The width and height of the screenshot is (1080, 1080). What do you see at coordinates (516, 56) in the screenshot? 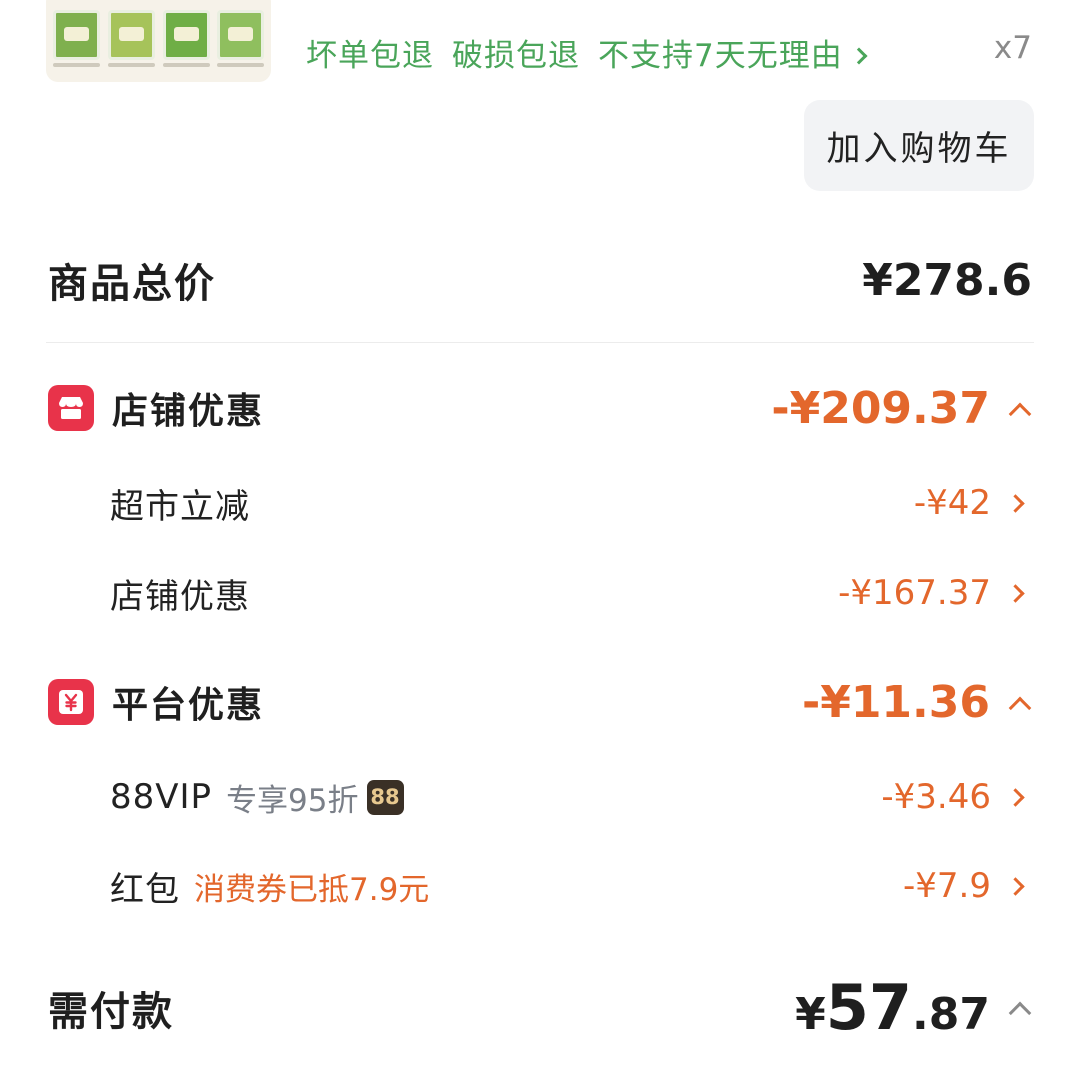
I see `service-tag: 破损包退` at bounding box center [516, 56].